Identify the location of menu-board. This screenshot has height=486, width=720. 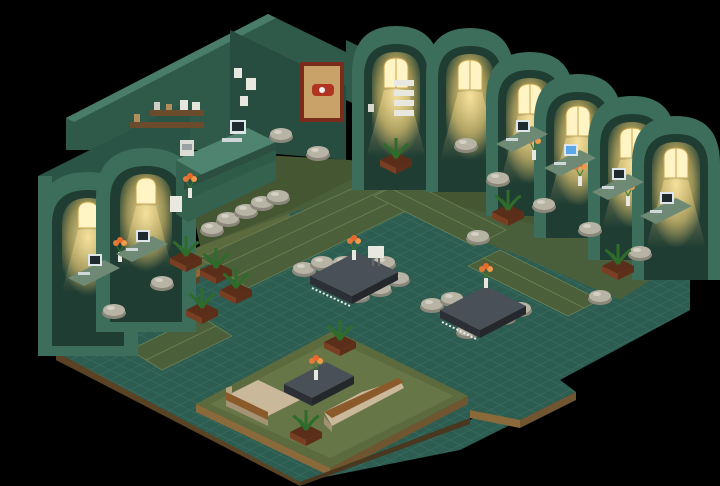
(176, 204).